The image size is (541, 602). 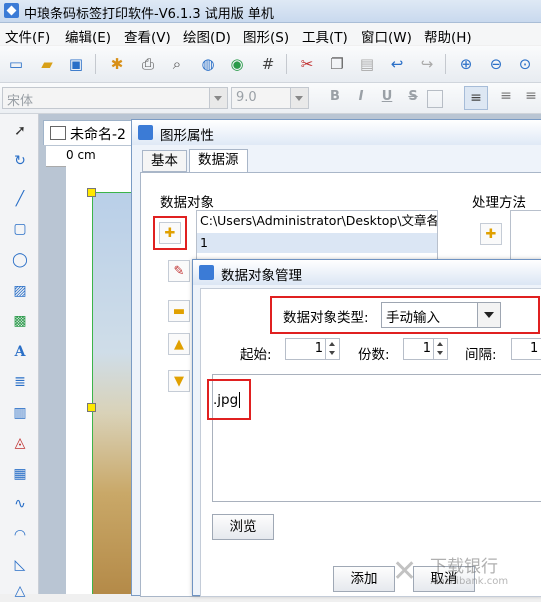 I want to click on database-icon: ◍, so click(x=208, y=64).